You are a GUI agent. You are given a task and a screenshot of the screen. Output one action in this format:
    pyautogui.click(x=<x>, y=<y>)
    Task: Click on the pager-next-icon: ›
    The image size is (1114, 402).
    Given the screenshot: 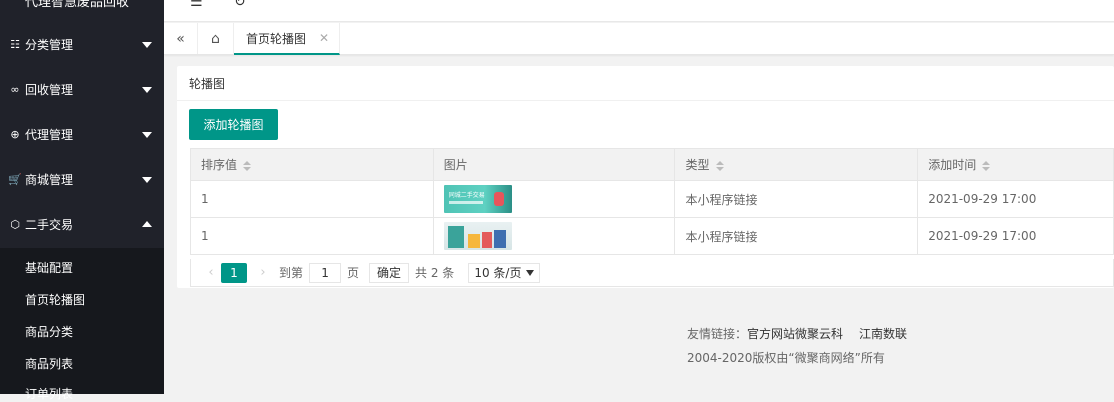 What is the action you would take?
    pyautogui.click(x=263, y=272)
    